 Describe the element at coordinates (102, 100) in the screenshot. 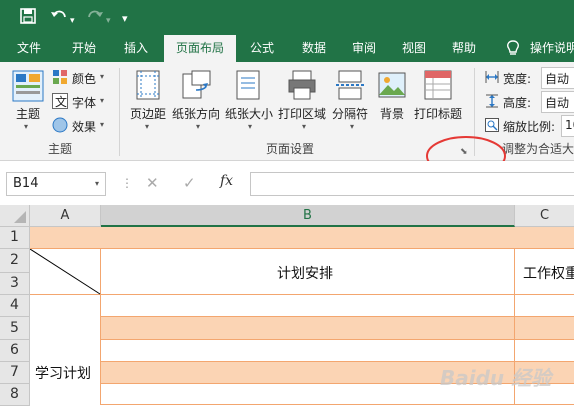

I see `fonts-dropdown-icon: ▾` at that location.